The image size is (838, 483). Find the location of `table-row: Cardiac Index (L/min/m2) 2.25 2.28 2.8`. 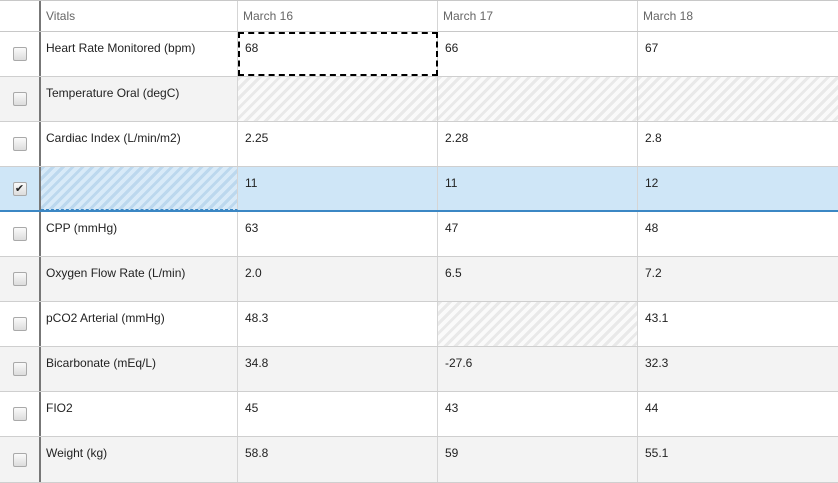

table-row: Cardiac Index (L/min/m2) 2.25 2.28 2.8 is located at coordinates (419, 144).